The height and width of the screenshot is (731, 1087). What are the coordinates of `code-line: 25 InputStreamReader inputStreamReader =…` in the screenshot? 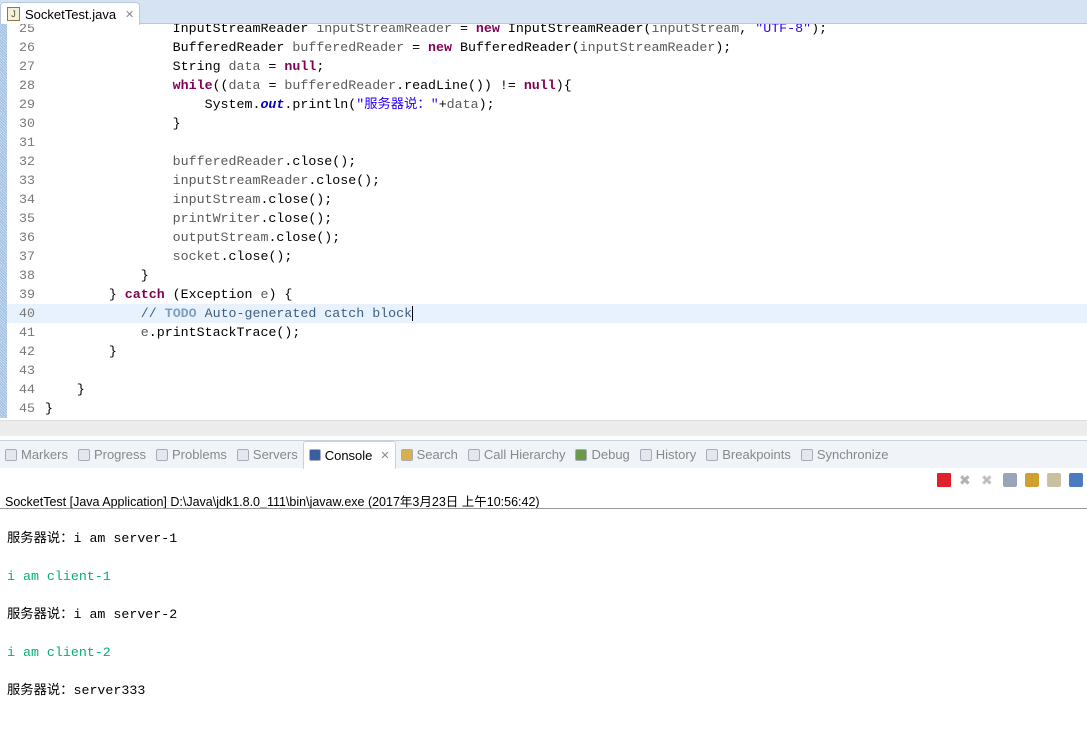 It's located at (543, 31).